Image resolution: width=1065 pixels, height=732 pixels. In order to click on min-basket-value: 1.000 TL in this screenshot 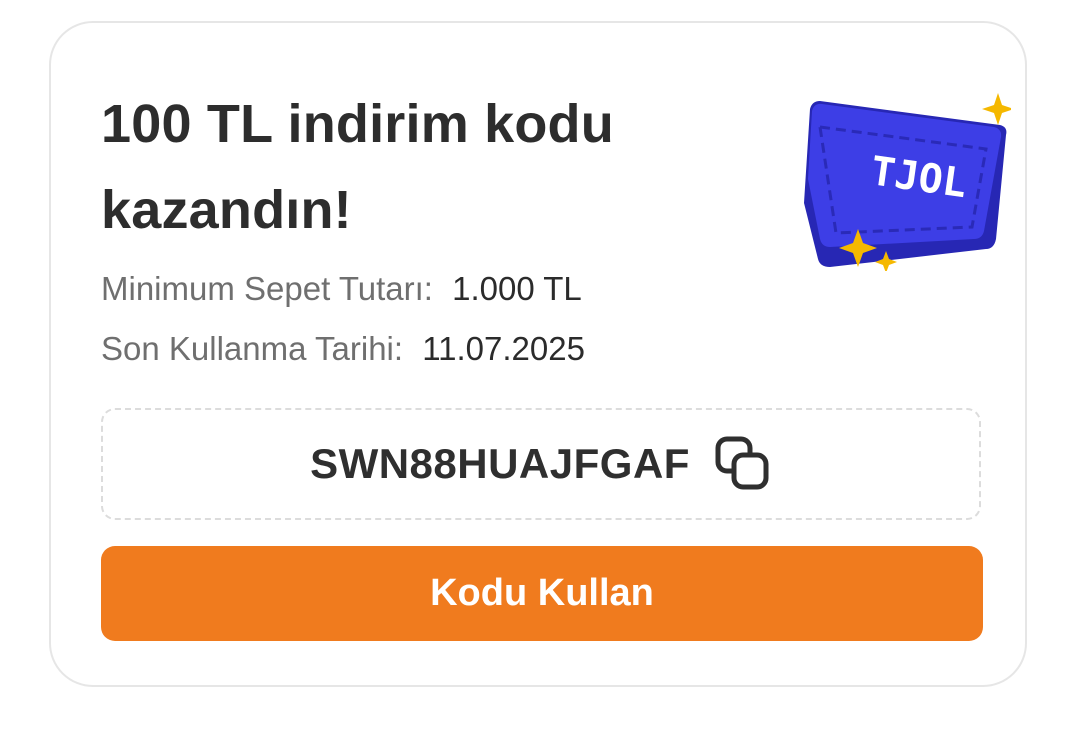, I will do `click(517, 288)`.